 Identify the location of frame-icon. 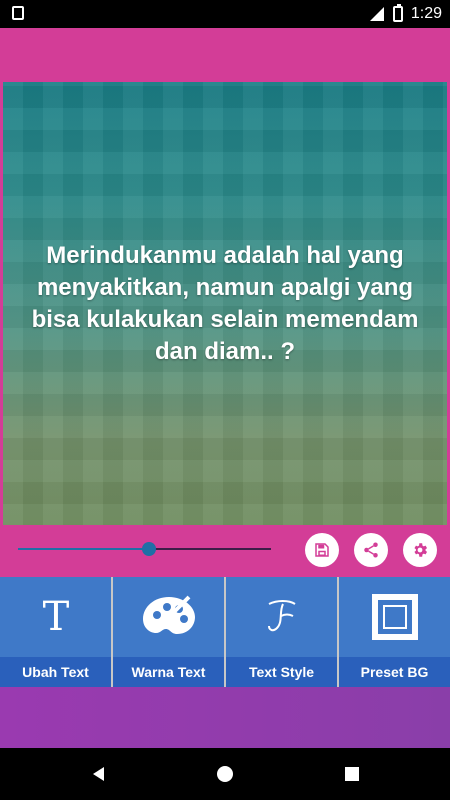
(394, 617).